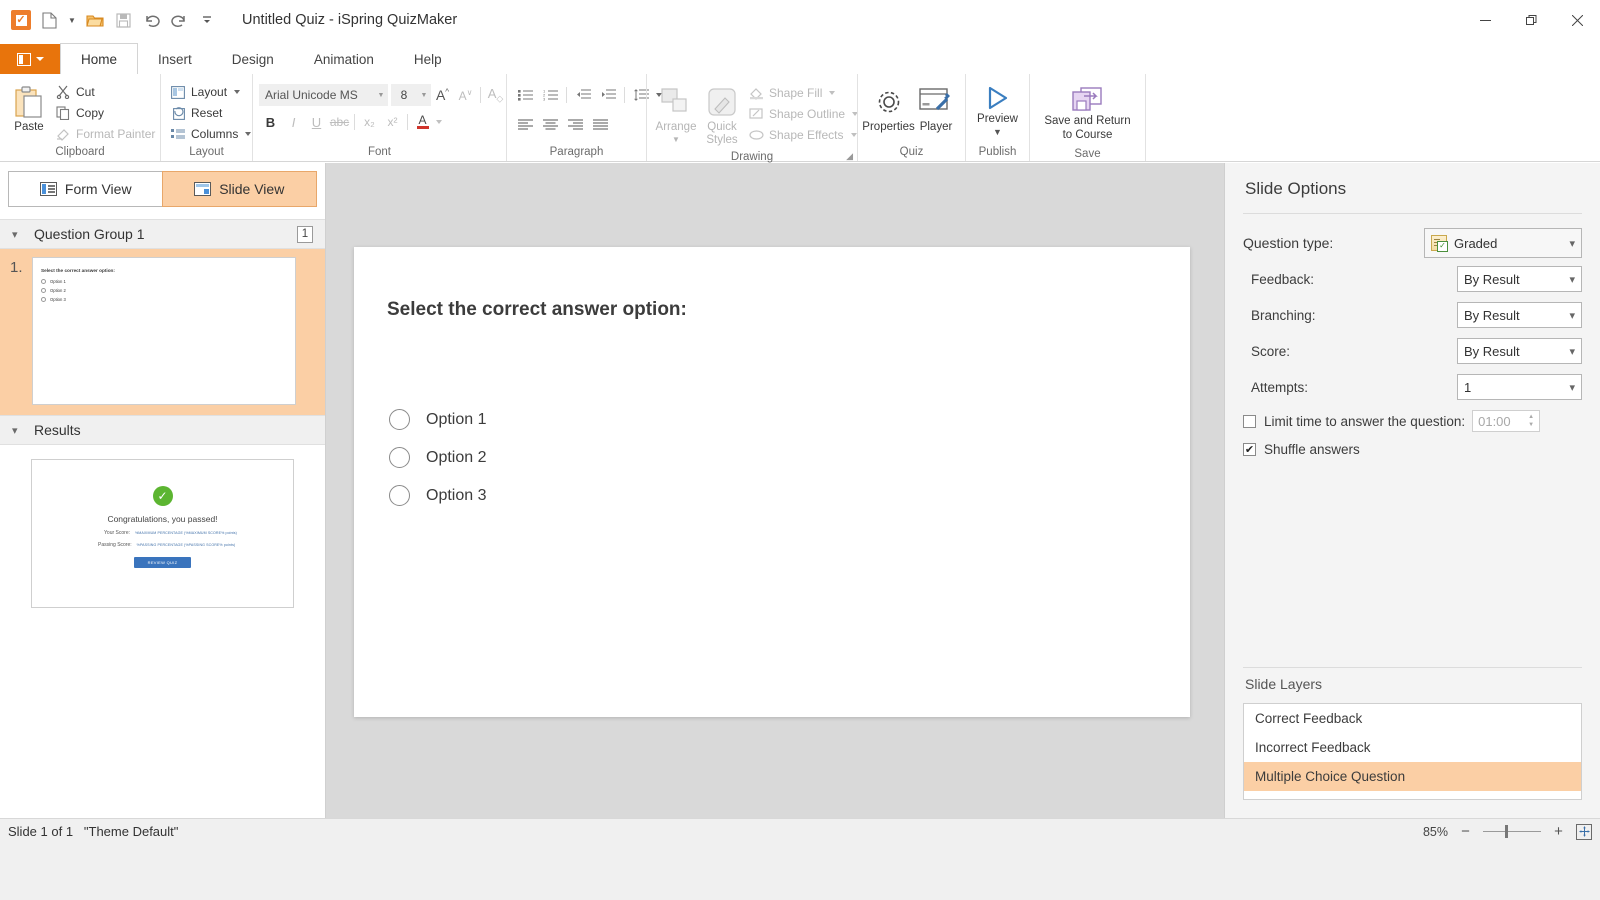  What do you see at coordinates (525, 95) in the screenshot?
I see `bullets-icon` at bounding box center [525, 95].